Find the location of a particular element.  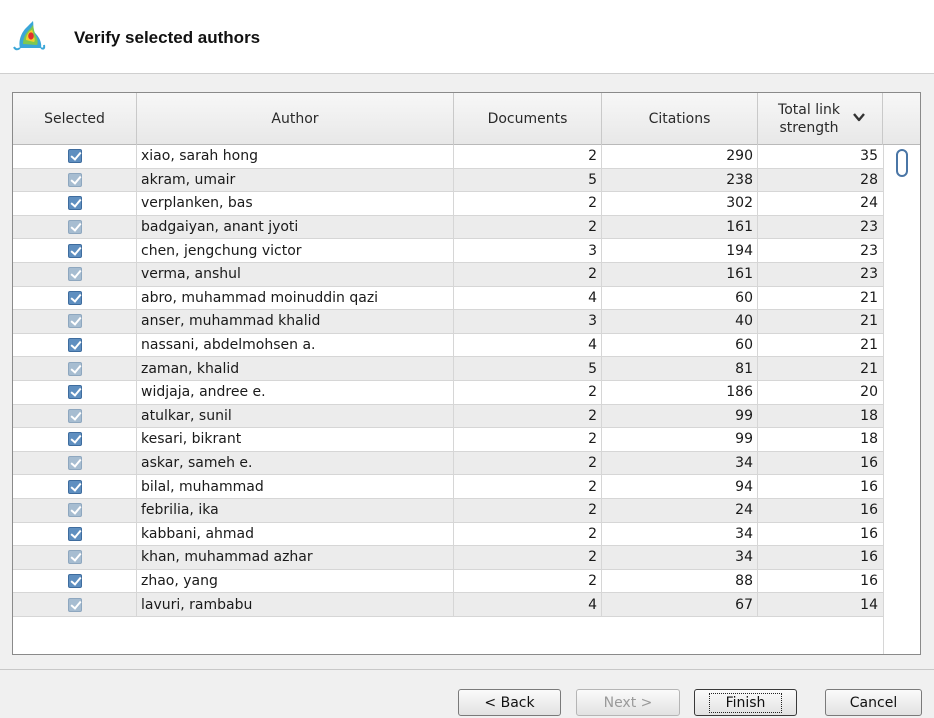

table-row: abro, muhammad moinuddin qazi 4 60 21 is located at coordinates (448, 298).